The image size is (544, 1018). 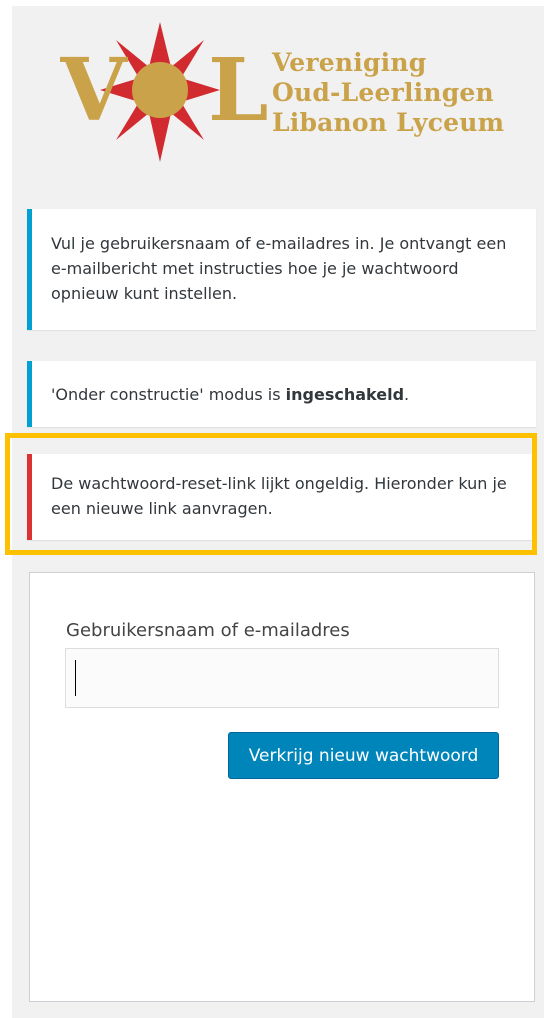 I want to click on maintenance-status: ingeschakeld, so click(x=345, y=394).